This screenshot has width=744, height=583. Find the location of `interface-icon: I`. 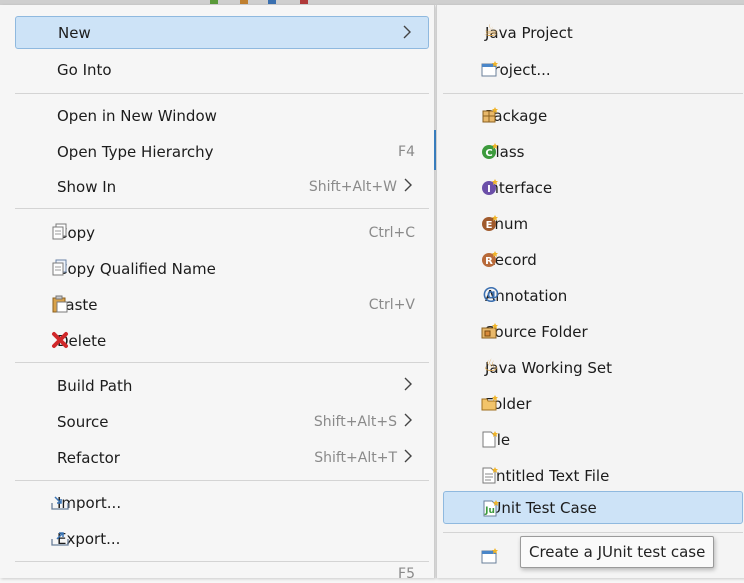

interface-icon: I is located at coordinates (490, 187).